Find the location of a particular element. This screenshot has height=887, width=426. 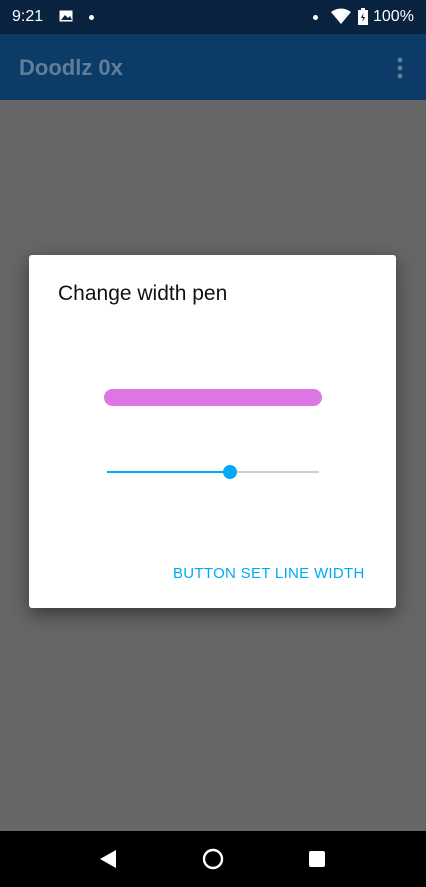

app-title: Doodlz 0x is located at coordinates (71, 67).